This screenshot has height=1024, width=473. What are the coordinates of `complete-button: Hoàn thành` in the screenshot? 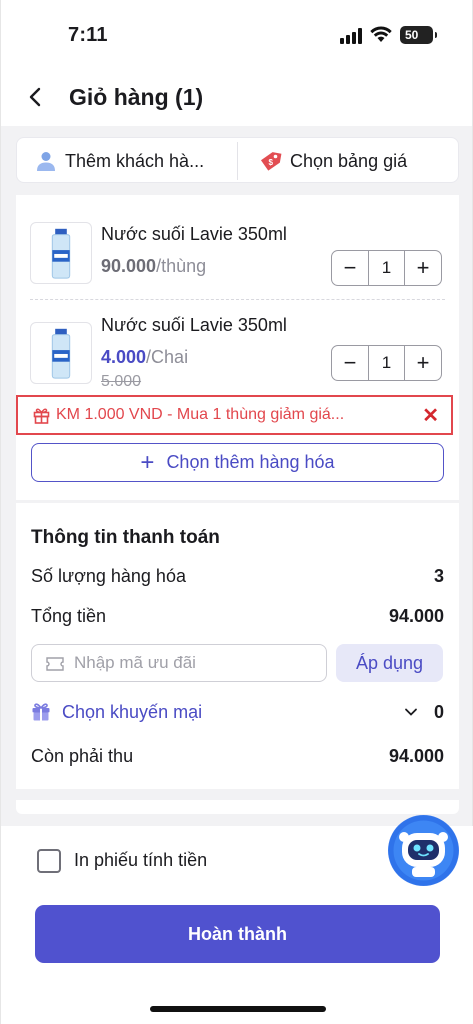 It's located at (237, 934).